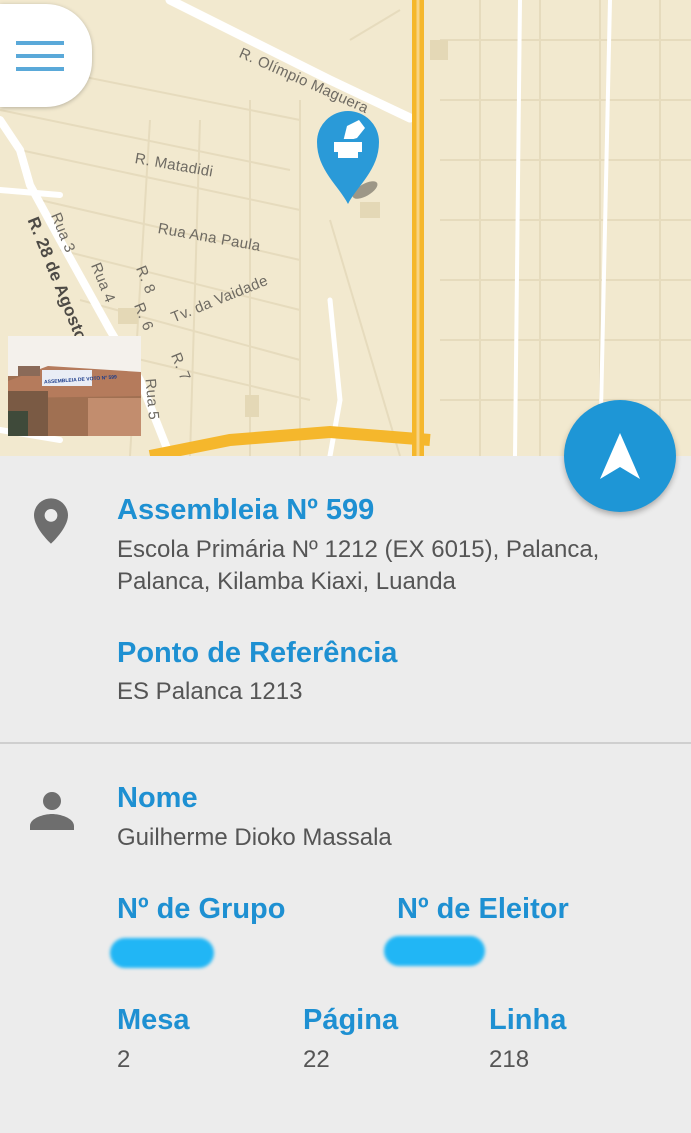 The height and width of the screenshot is (1133, 691). What do you see at coordinates (483, 909) in the screenshot?
I see `elector-number-label: Nº de Eleitor` at bounding box center [483, 909].